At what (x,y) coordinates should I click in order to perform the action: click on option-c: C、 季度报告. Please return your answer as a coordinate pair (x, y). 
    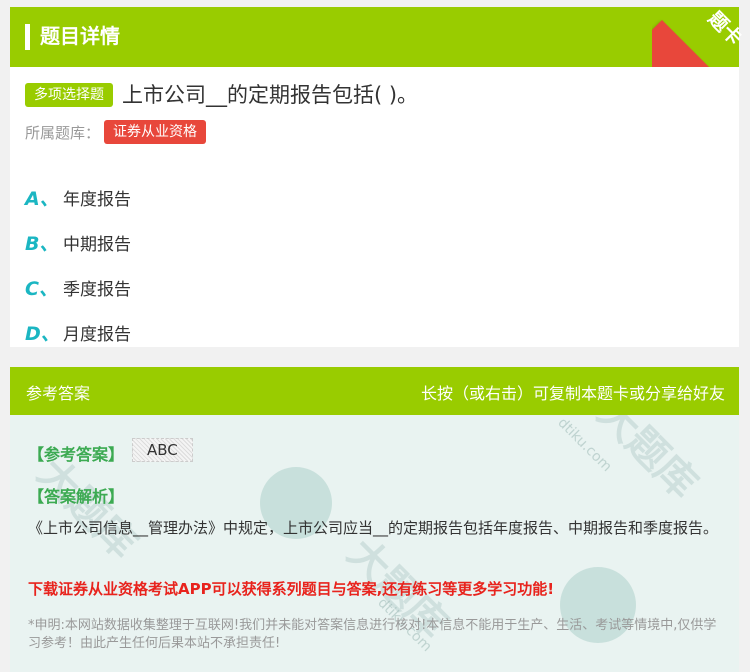
    Looking at the image, I should click on (78, 287).